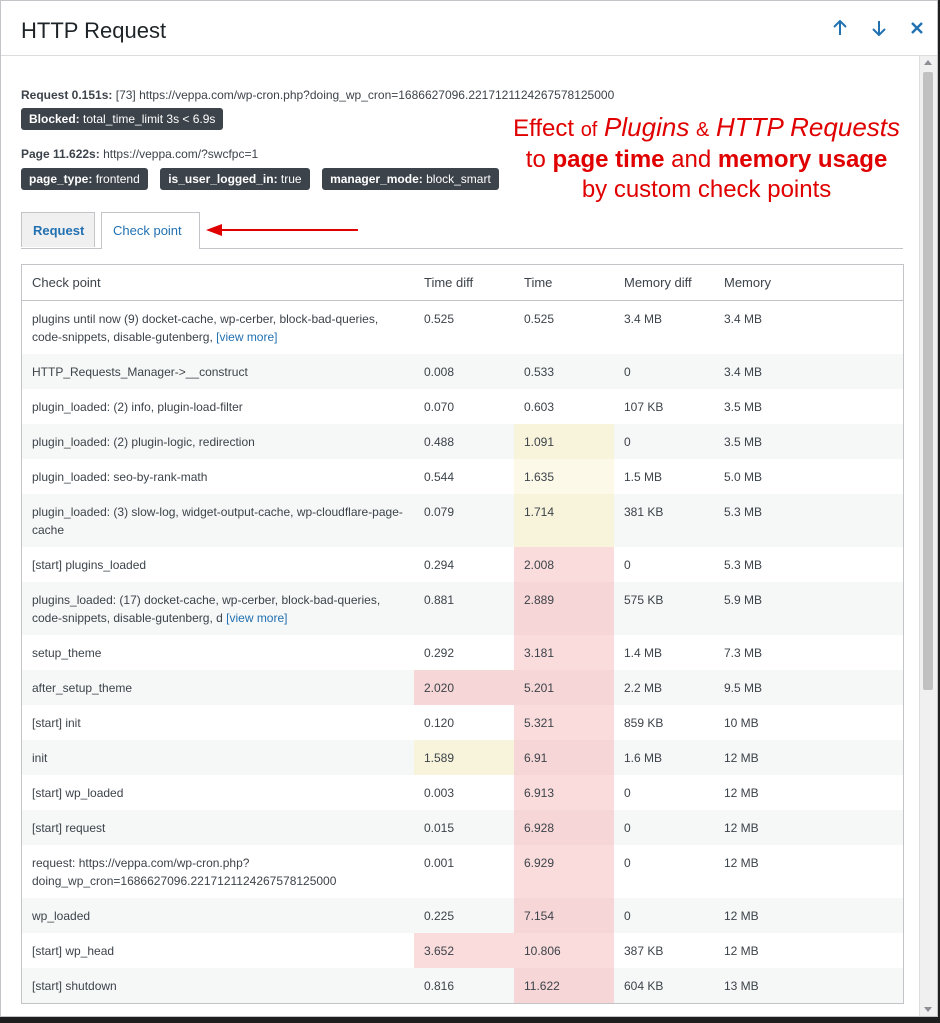  What do you see at coordinates (664, 608) in the screenshot?
I see `cell-memory-diff: 575 KB` at bounding box center [664, 608].